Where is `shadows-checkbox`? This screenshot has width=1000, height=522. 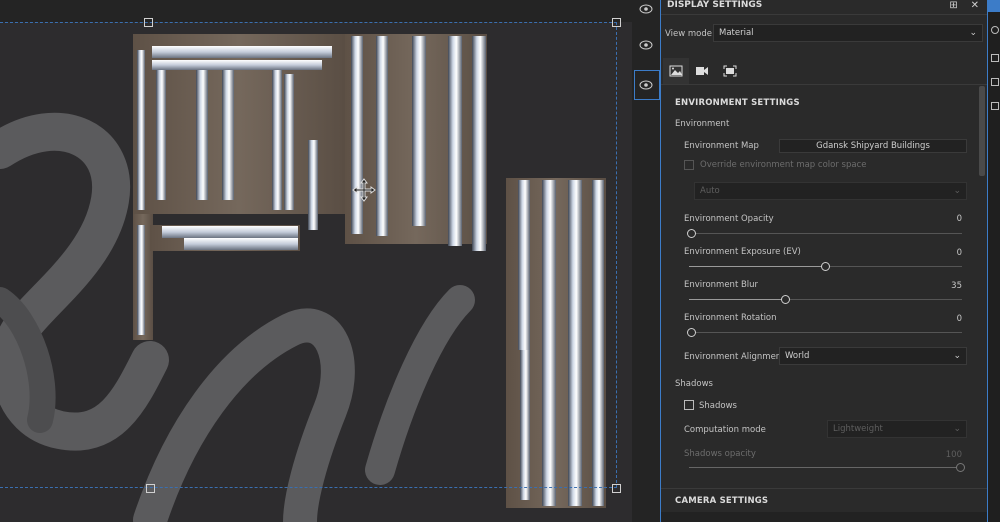 shadows-checkbox is located at coordinates (689, 405).